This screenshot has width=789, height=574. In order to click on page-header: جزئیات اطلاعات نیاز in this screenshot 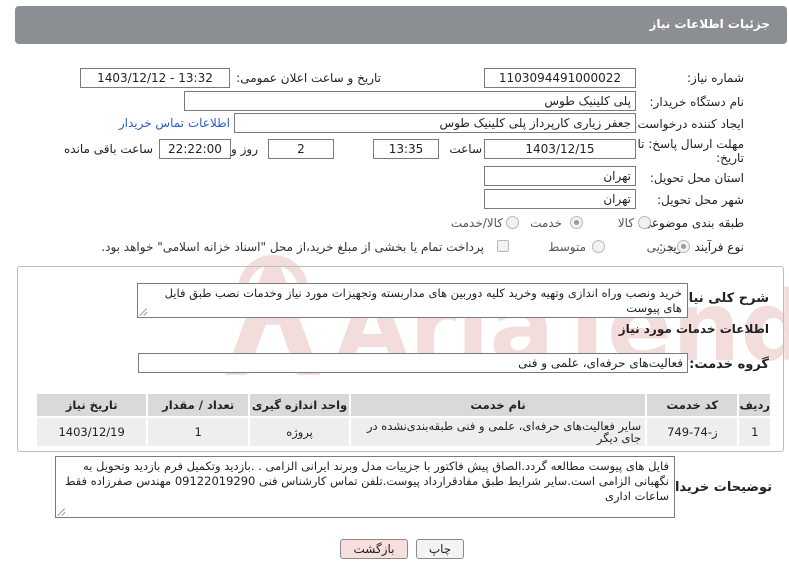, I will do `click(401, 25)`.